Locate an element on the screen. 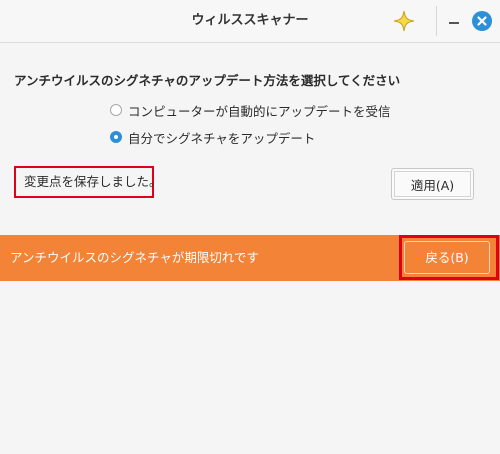 Image resolution: width=500 pixels, height=454 pixels. back-button: 戻る(B) is located at coordinates (447, 257).